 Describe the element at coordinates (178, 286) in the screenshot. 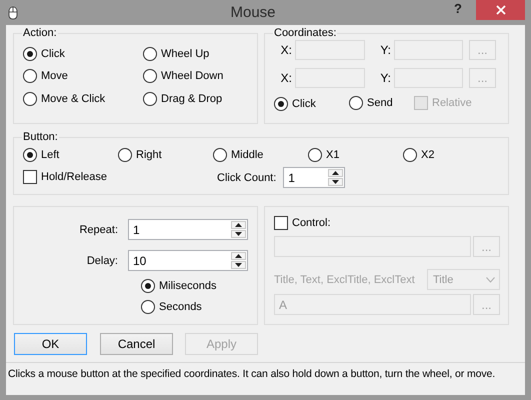

I see `radio-button: Miliseconds` at that location.